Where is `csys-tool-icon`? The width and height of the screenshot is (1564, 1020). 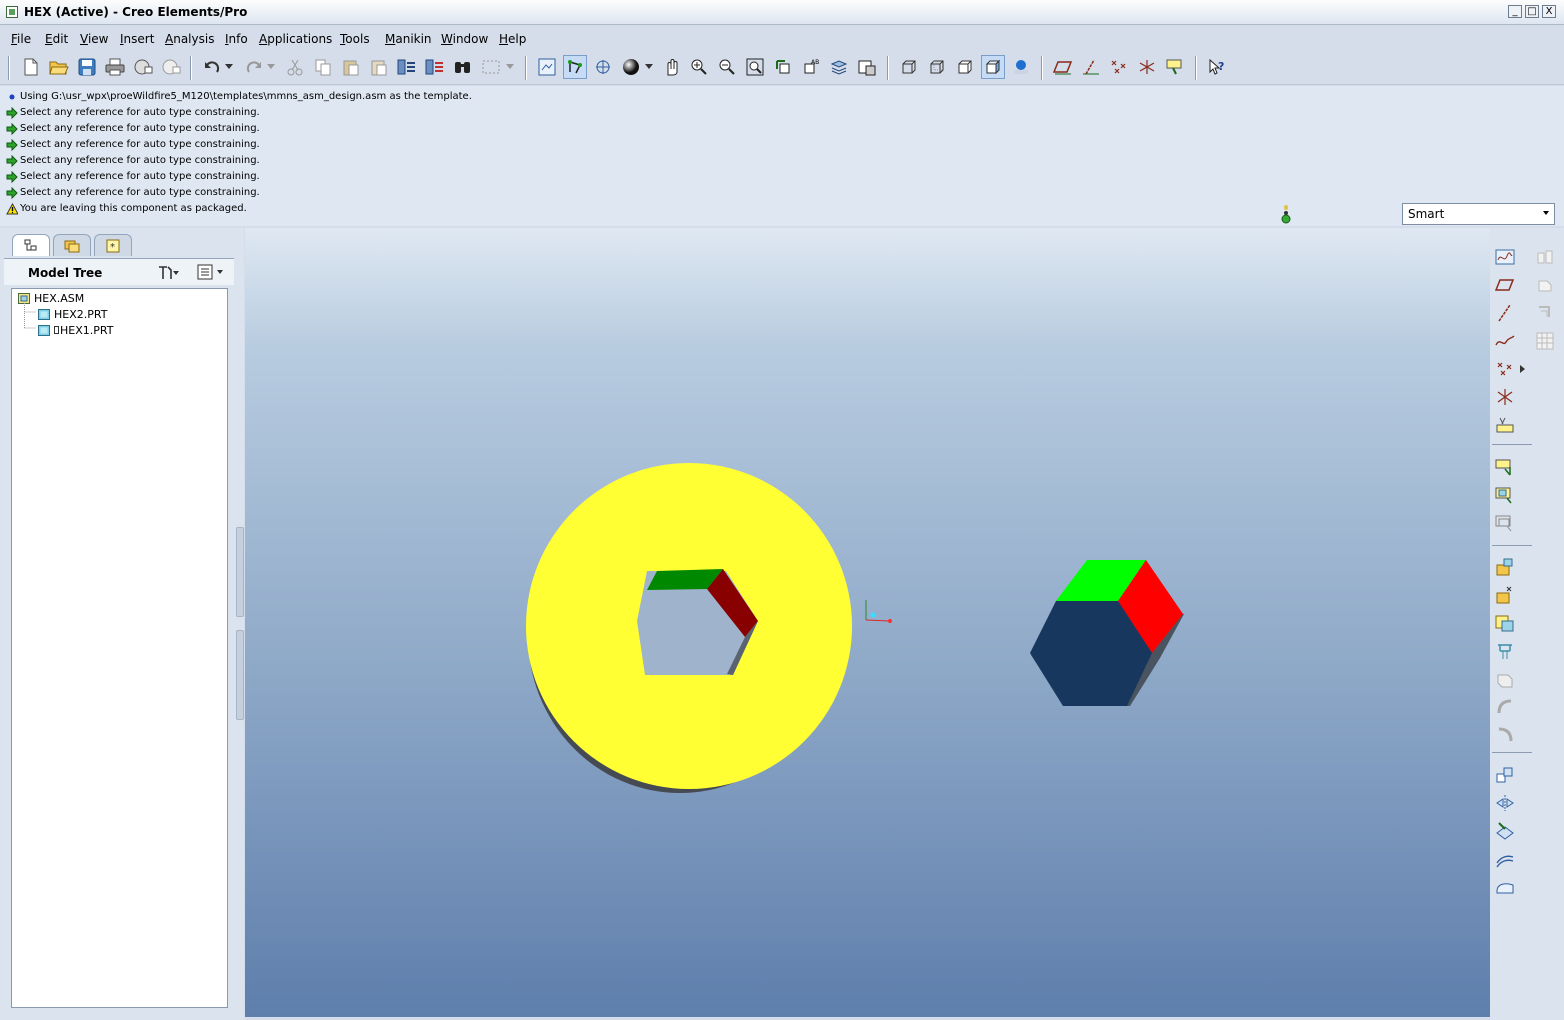 csys-tool-icon is located at coordinates (1505, 397).